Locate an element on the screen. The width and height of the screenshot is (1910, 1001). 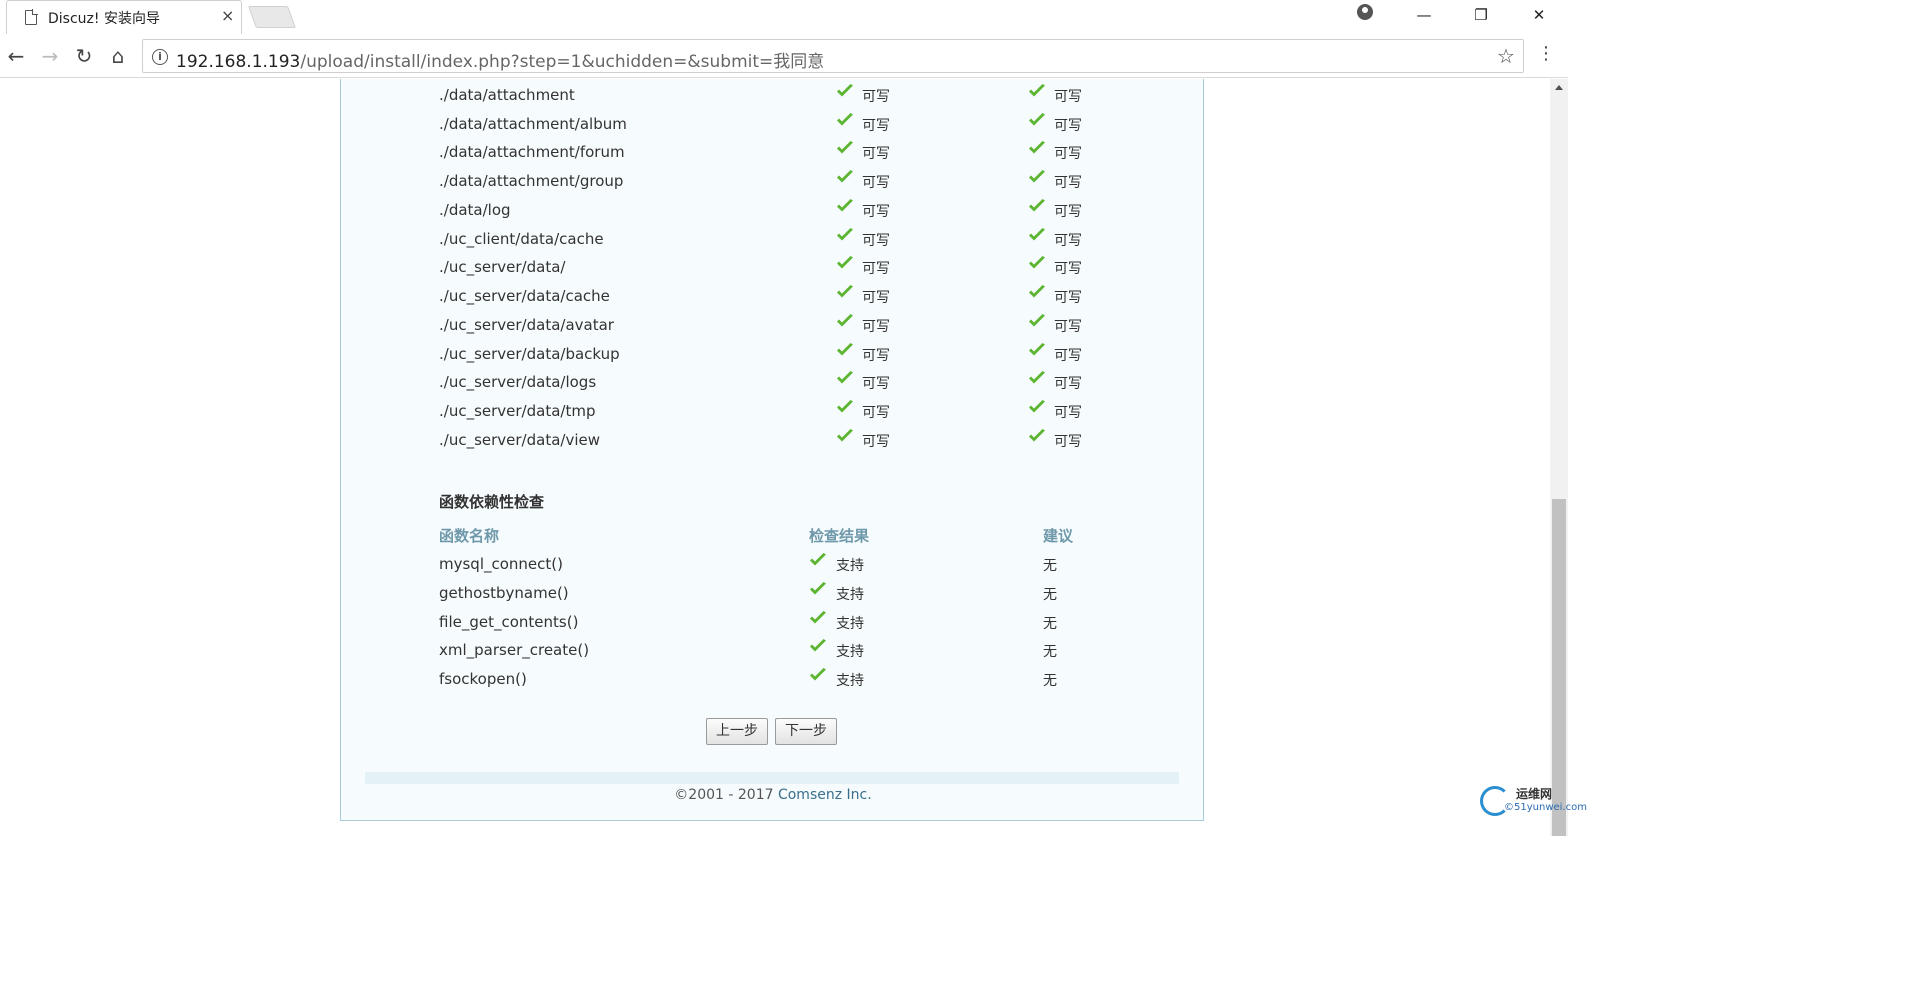
function-name: xml_parser_create() is located at coordinates (514, 650).